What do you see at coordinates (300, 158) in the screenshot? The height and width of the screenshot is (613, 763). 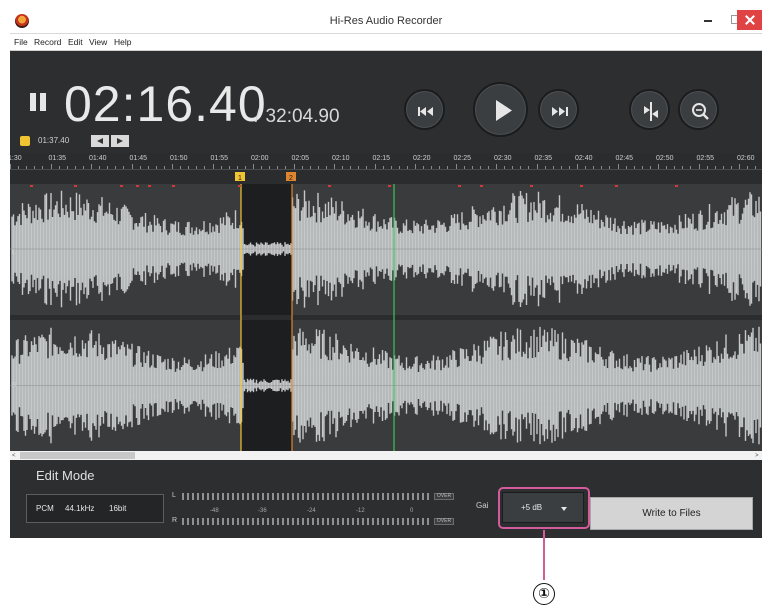 I see `ruler-label: 02:05` at bounding box center [300, 158].